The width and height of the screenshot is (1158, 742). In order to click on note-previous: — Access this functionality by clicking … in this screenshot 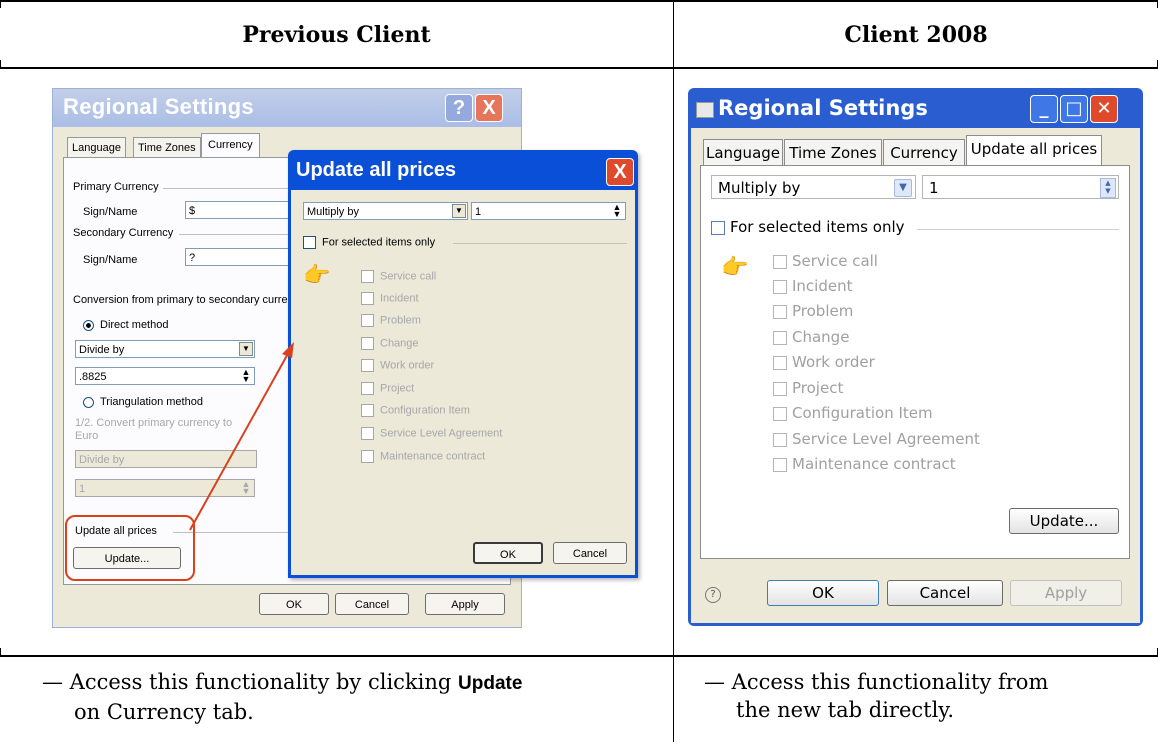, I will do `click(352, 697)`.